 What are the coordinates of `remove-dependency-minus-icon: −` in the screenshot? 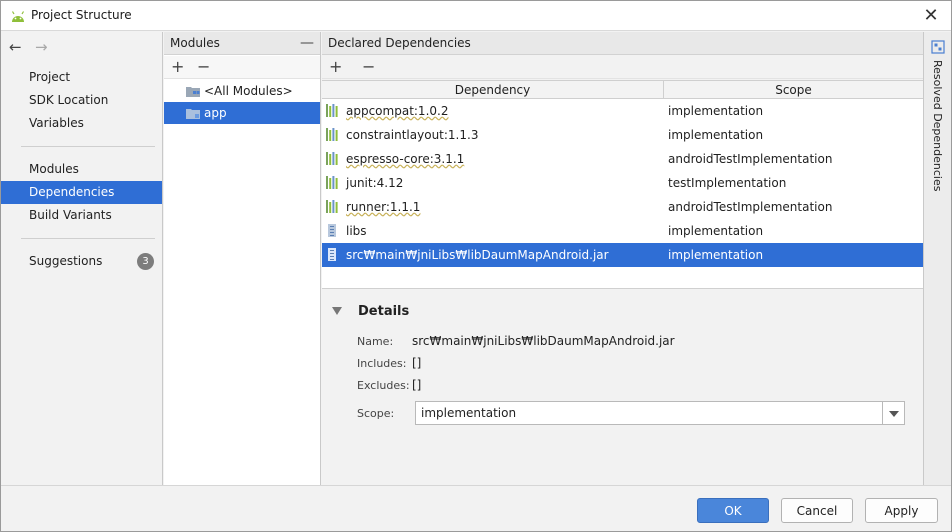 It's located at (368, 67).